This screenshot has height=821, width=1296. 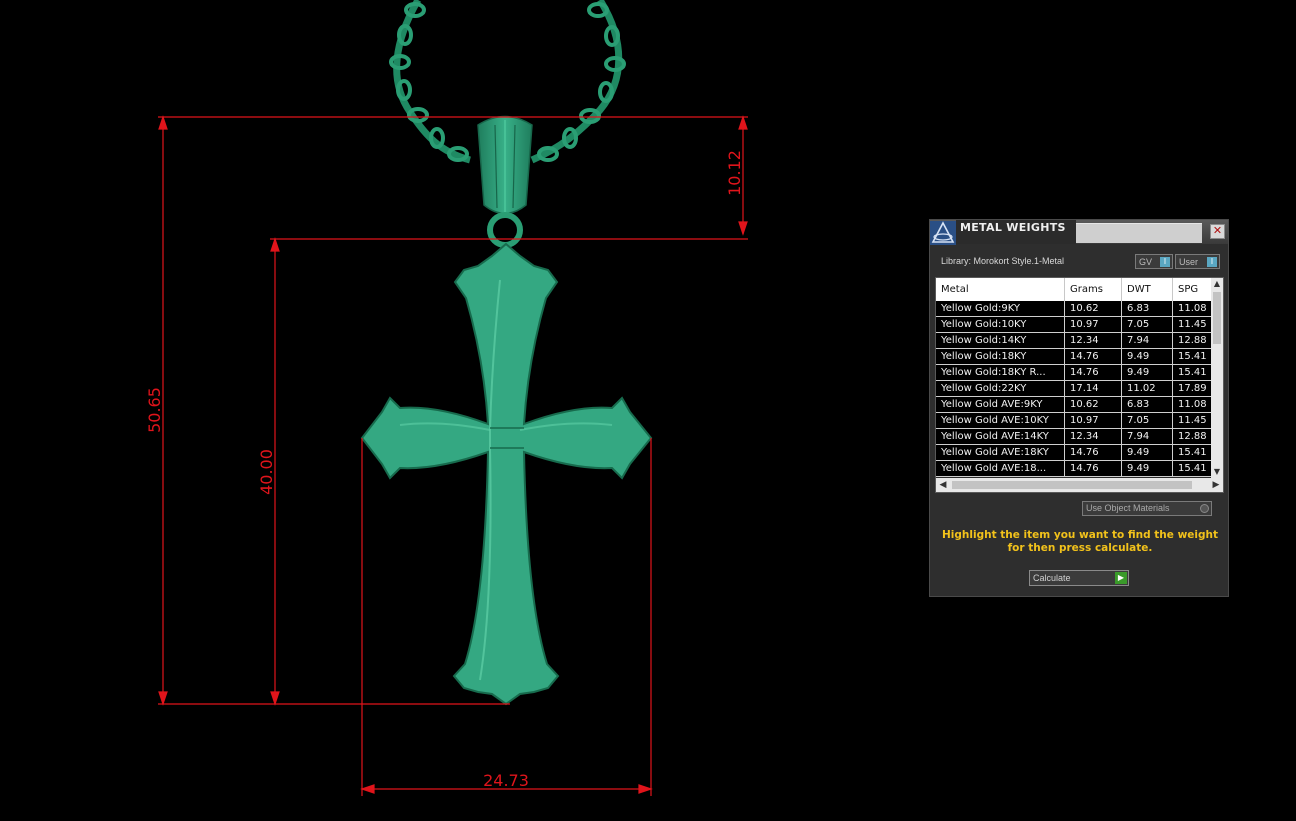 I want to click on cell-metal: Yellow Gold:10KY, so click(x=1000, y=324).